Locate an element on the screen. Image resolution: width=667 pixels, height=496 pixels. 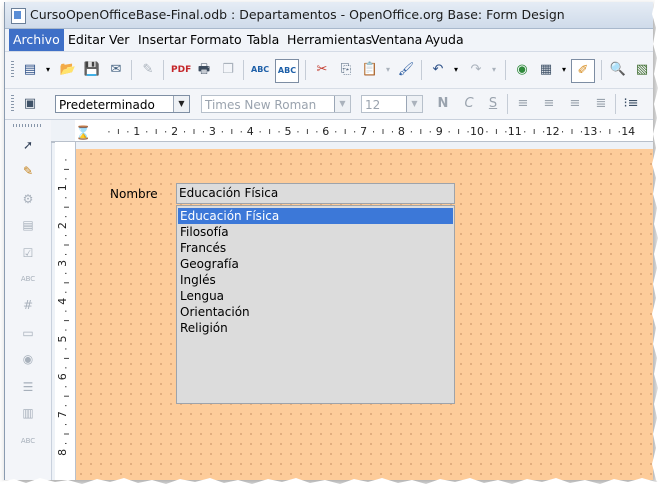
list-item: Religión is located at coordinates (315, 328).